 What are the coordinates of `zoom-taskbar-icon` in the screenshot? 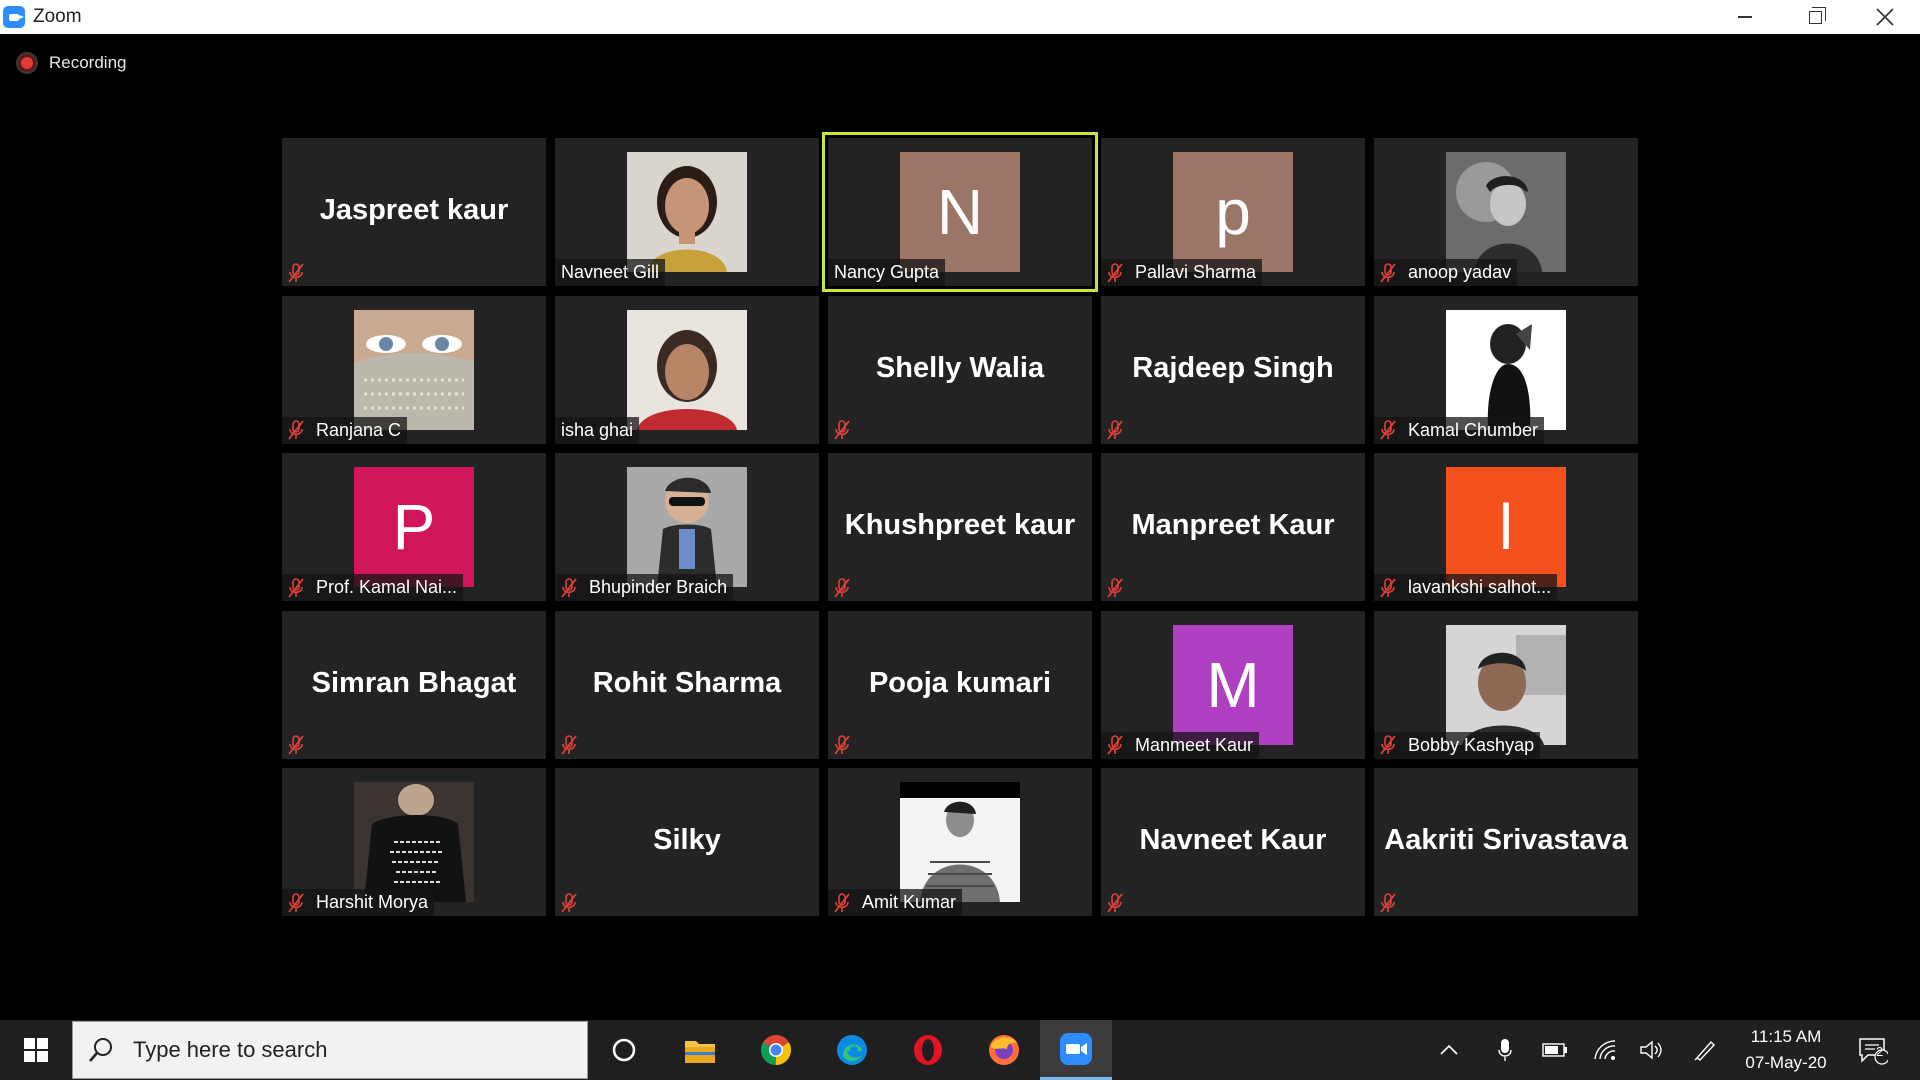 It's located at (1076, 1050).